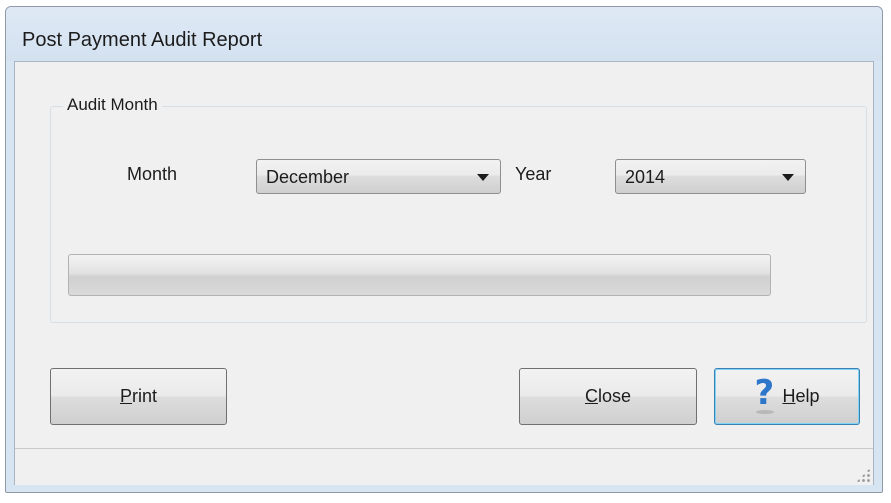 The height and width of the screenshot is (503, 891). Describe the element at coordinates (152, 174) in the screenshot. I see `month-label: Month` at that location.